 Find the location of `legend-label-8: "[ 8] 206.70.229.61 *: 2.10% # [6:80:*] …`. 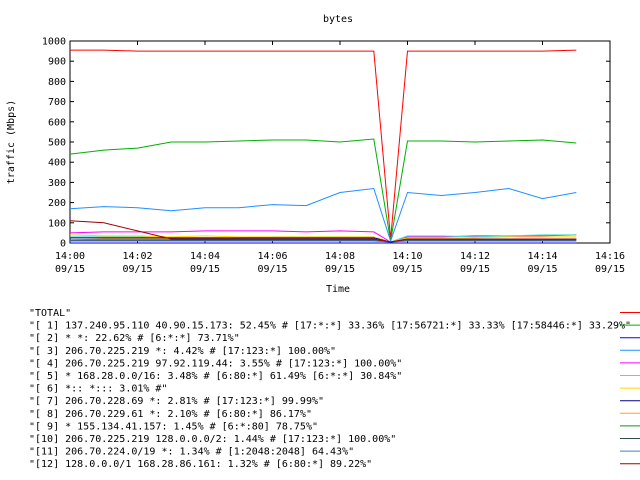

legend-label-8: "[ 8] 206.70.229.61 *: 2.10% # [6:80:*] … is located at coordinates (170, 414).